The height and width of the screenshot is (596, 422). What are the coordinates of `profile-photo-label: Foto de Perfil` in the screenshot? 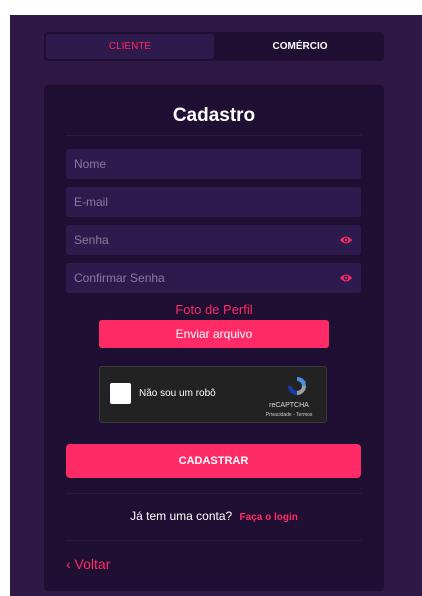 It's located at (214, 309).